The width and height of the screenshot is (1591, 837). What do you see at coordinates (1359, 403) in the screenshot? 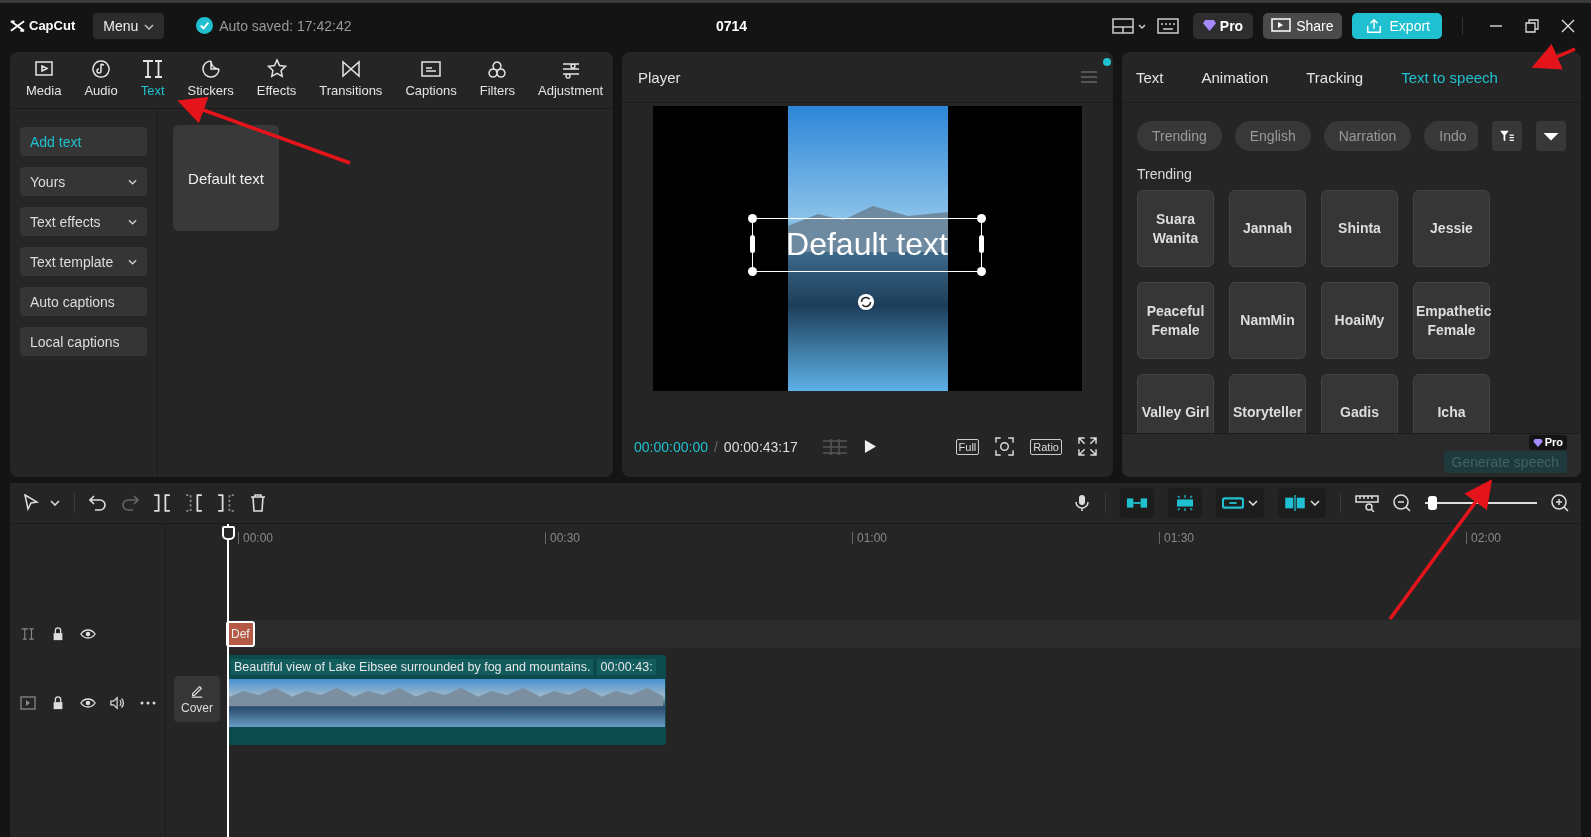
I see `voice-card: Gadis` at bounding box center [1359, 403].